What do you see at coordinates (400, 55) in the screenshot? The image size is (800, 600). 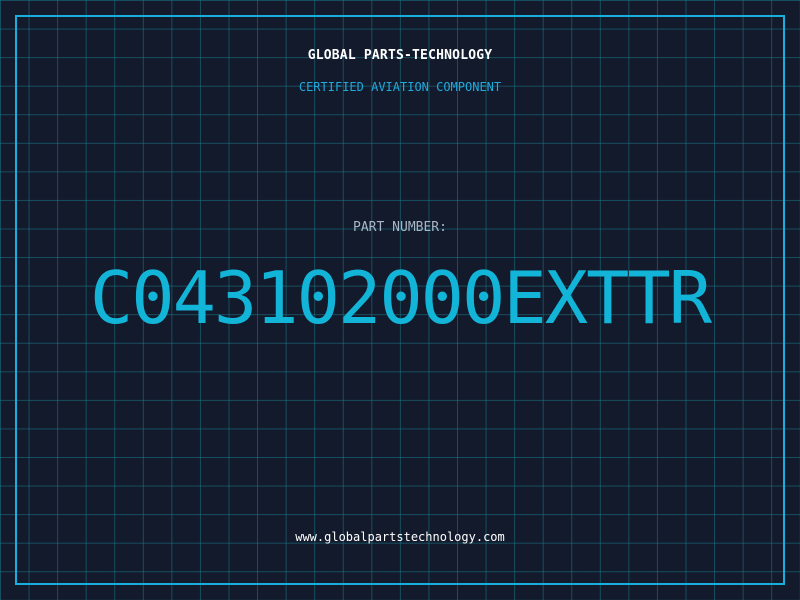 I see `company-name: GLOBAL PARTS-TECHNOLOGY` at bounding box center [400, 55].